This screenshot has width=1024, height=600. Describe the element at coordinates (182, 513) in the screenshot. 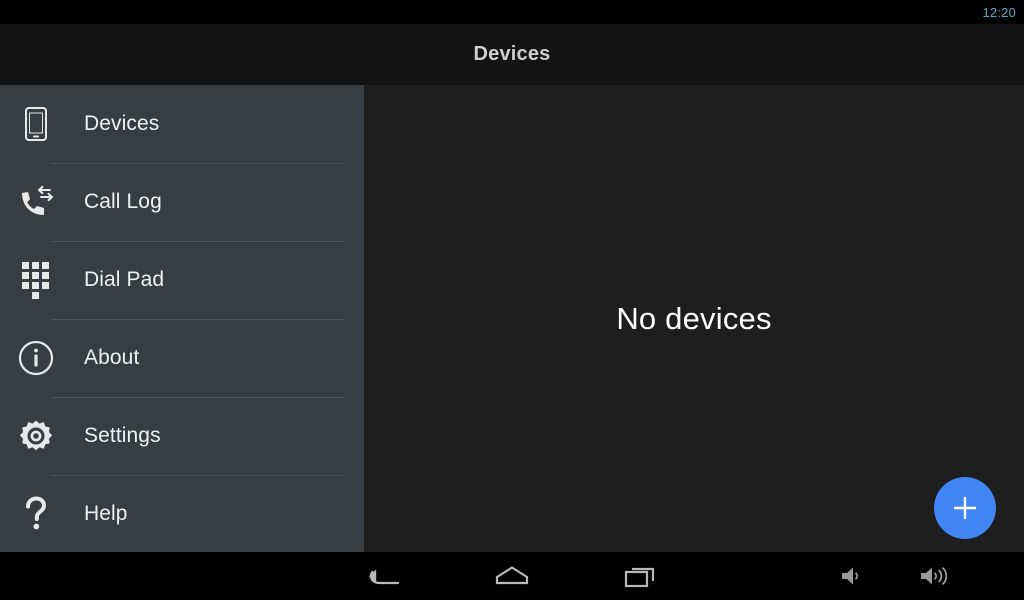

I see `sidebar-item-help: Help` at that location.